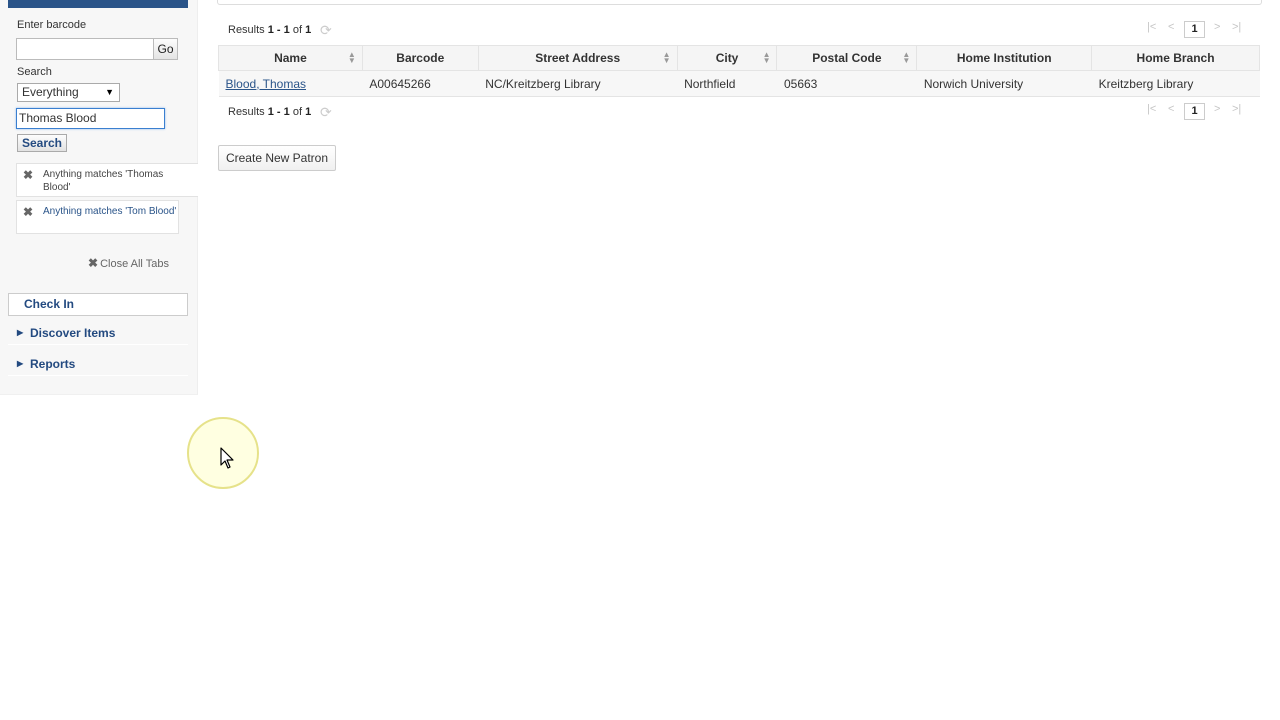 Image resolution: width=1280 pixels, height=720 pixels. I want to click on column-header-home-branch: Home Branch, so click(1175, 58).